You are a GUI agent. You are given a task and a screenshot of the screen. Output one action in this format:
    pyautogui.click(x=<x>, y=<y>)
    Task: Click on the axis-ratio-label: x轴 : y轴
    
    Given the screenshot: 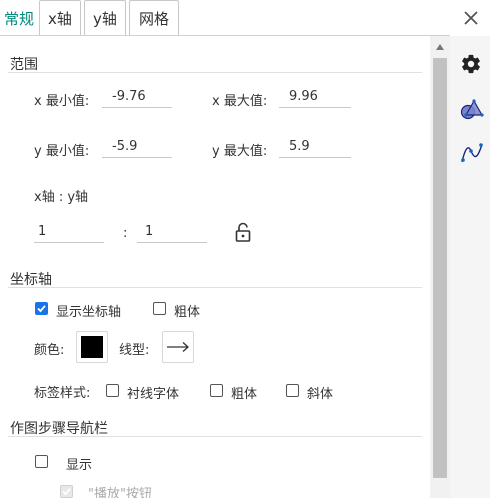 What is the action you would take?
    pyautogui.click(x=61, y=197)
    